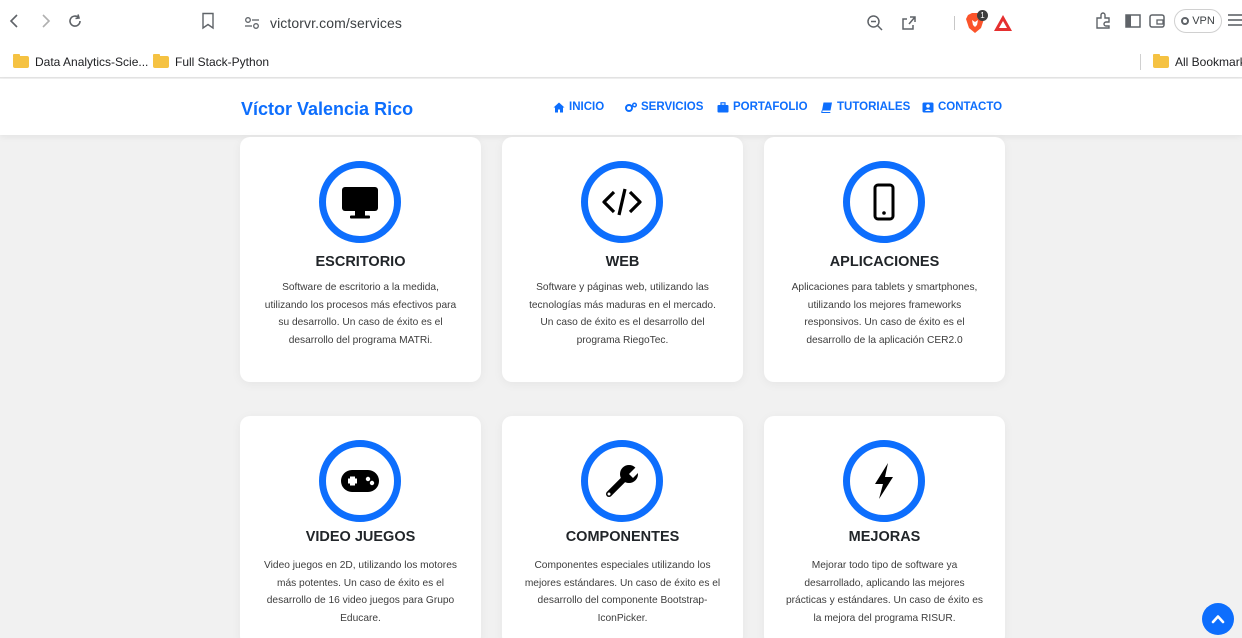 This screenshot has height=638, width=1242. I want to click on wrench-icon, so click(624, 481).